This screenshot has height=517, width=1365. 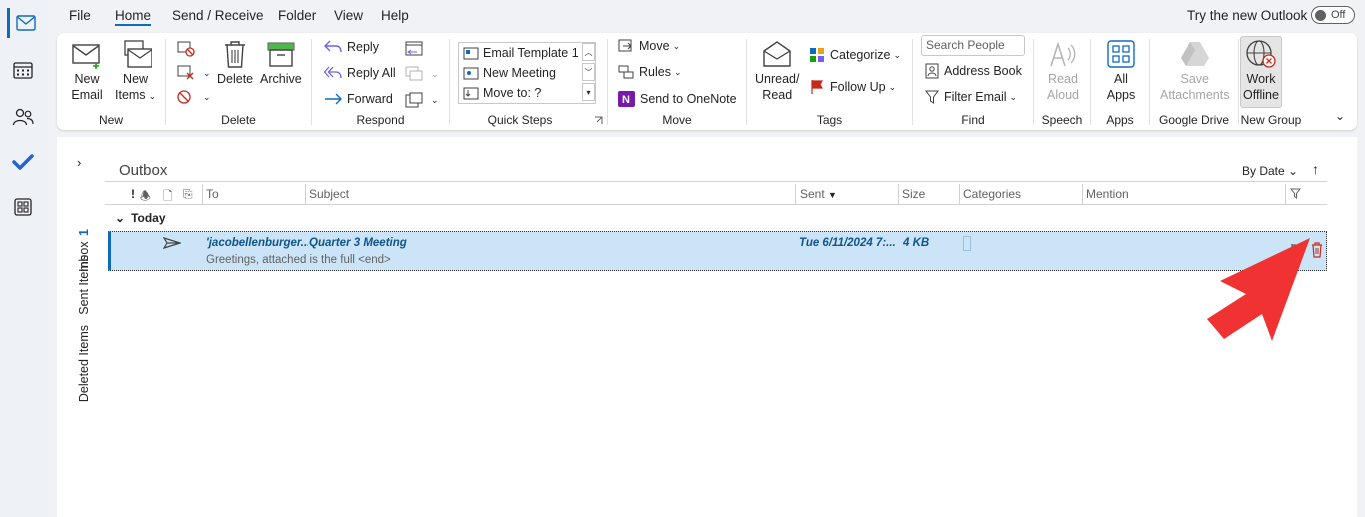 I want to click on group-find-label: Find, so click(x=973, y=120).